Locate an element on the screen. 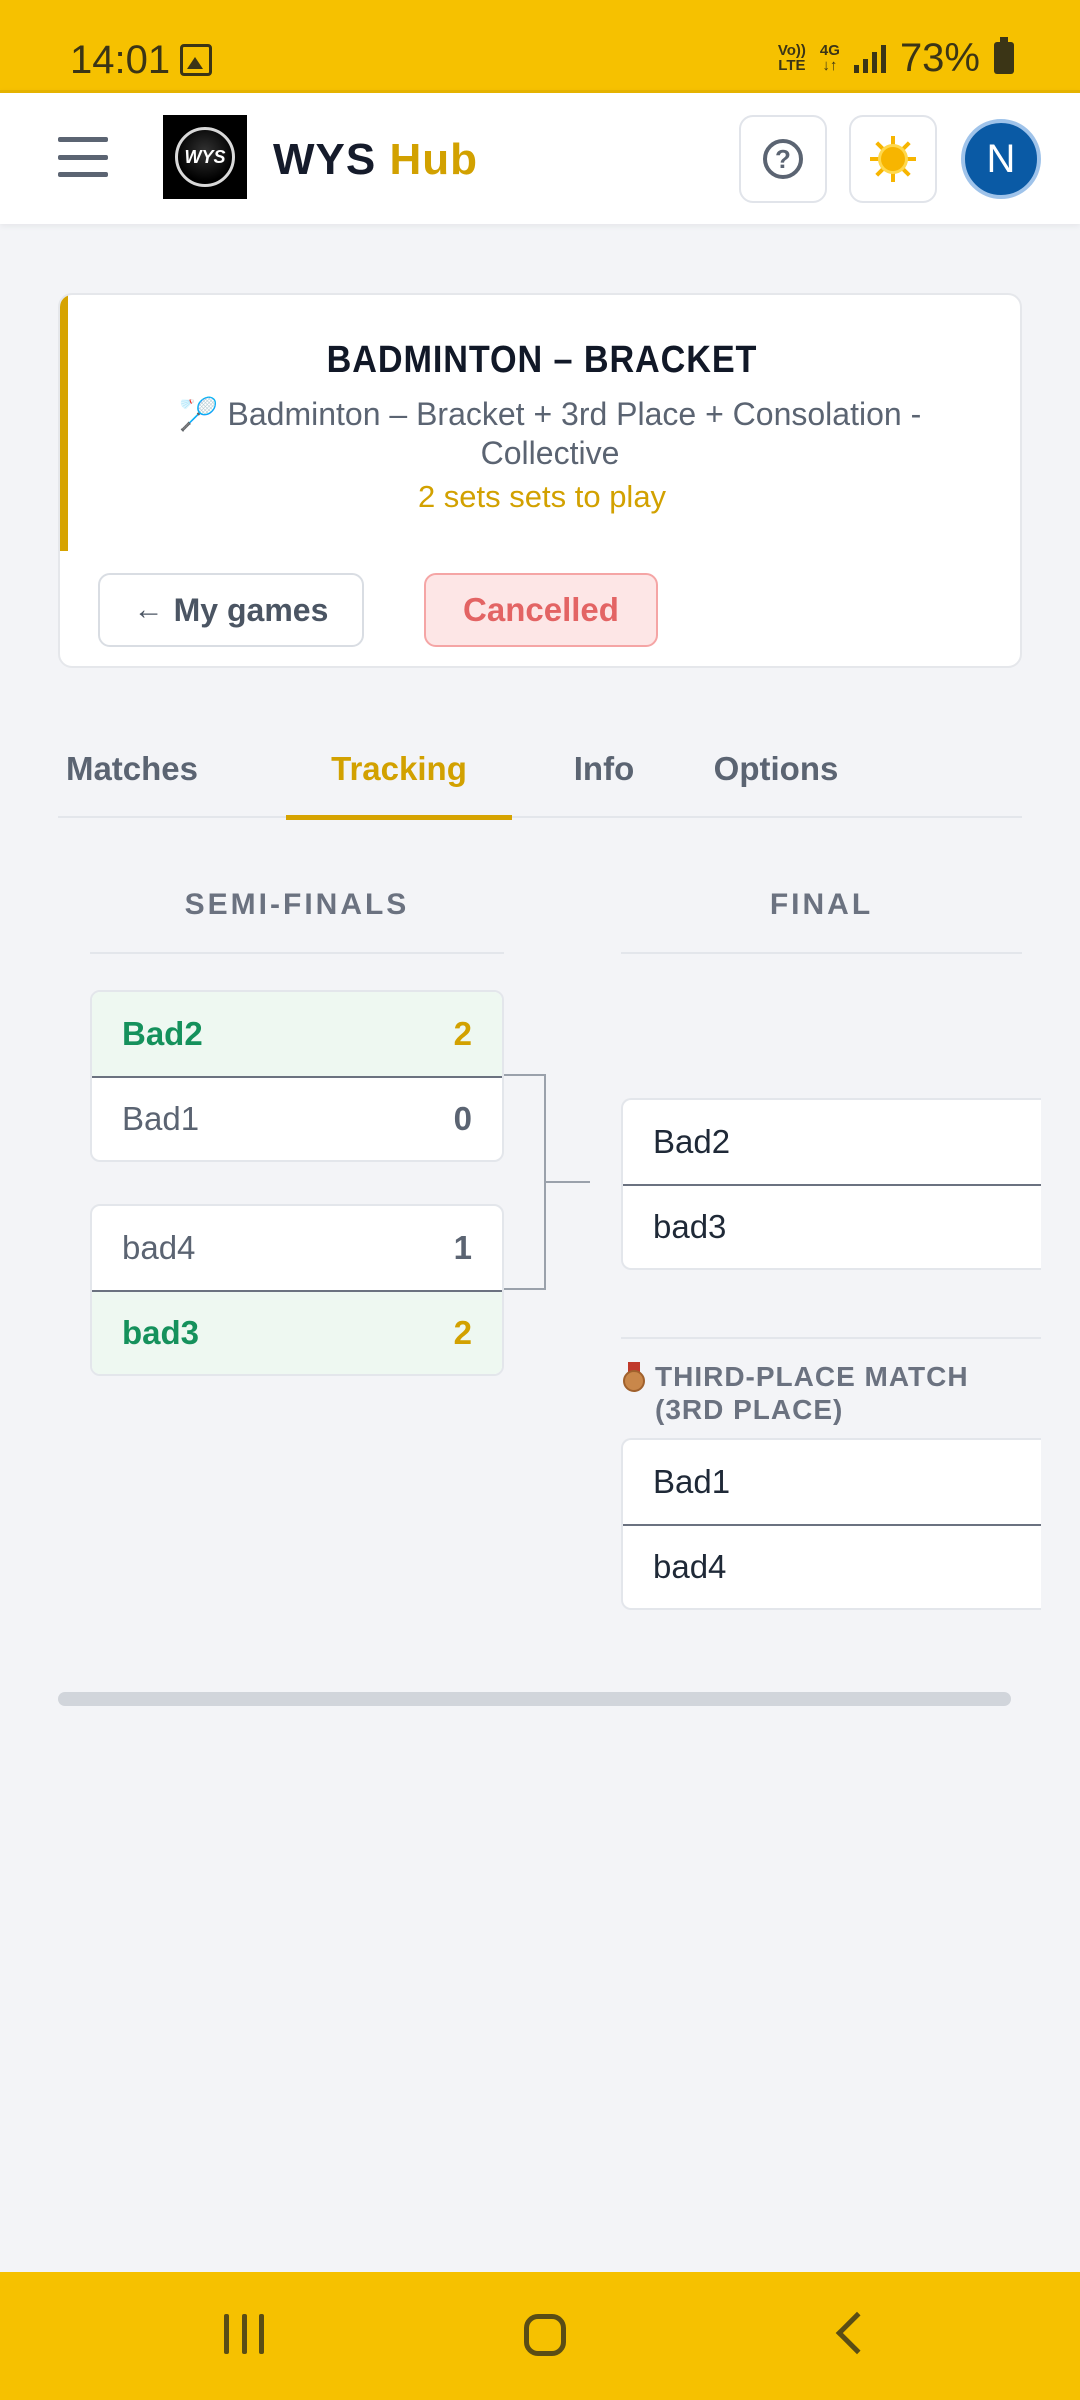 The height and width of the screenshot is (2400, 1080). third-place-label-text: THIRD-PLACE MATCH (3RD PLACE) is located at coordinates (812, 1393).